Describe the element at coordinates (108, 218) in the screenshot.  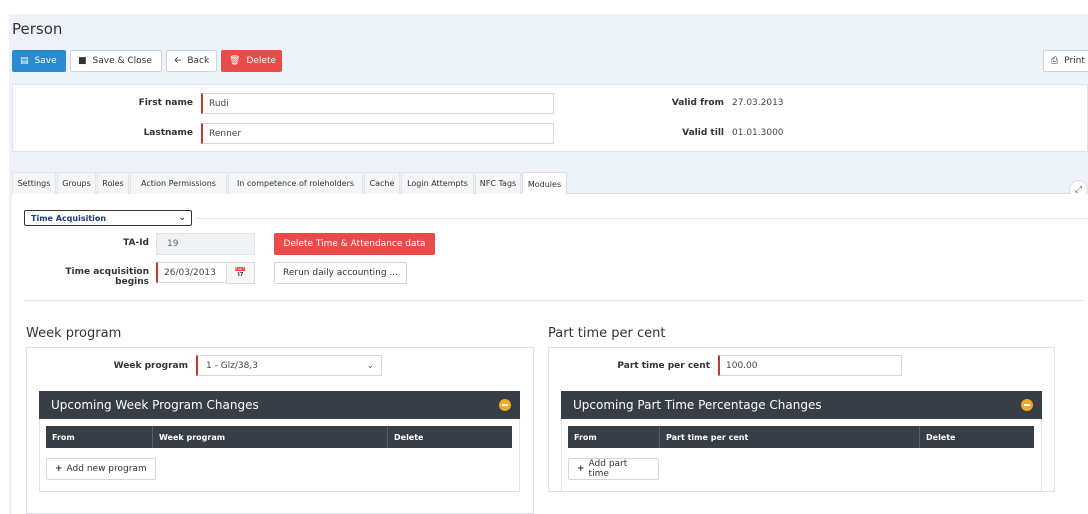
I see `module-select: Time Acquisition ⌄` at that location.